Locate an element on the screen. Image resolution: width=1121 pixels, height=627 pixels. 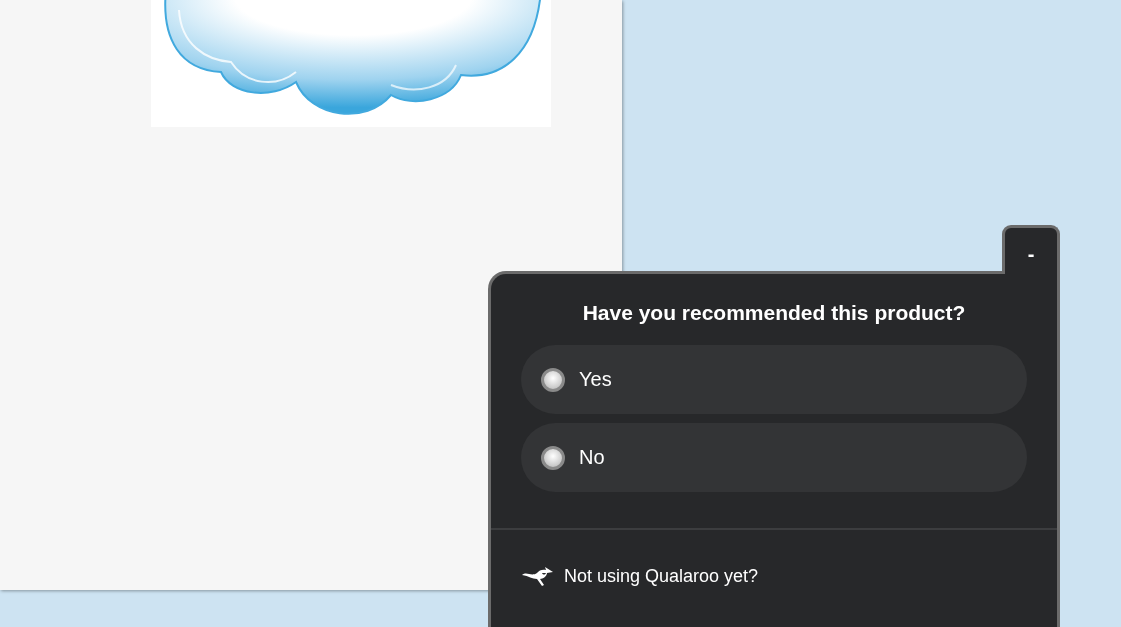
minimize-button: - is located at coordinates (1031, 254).